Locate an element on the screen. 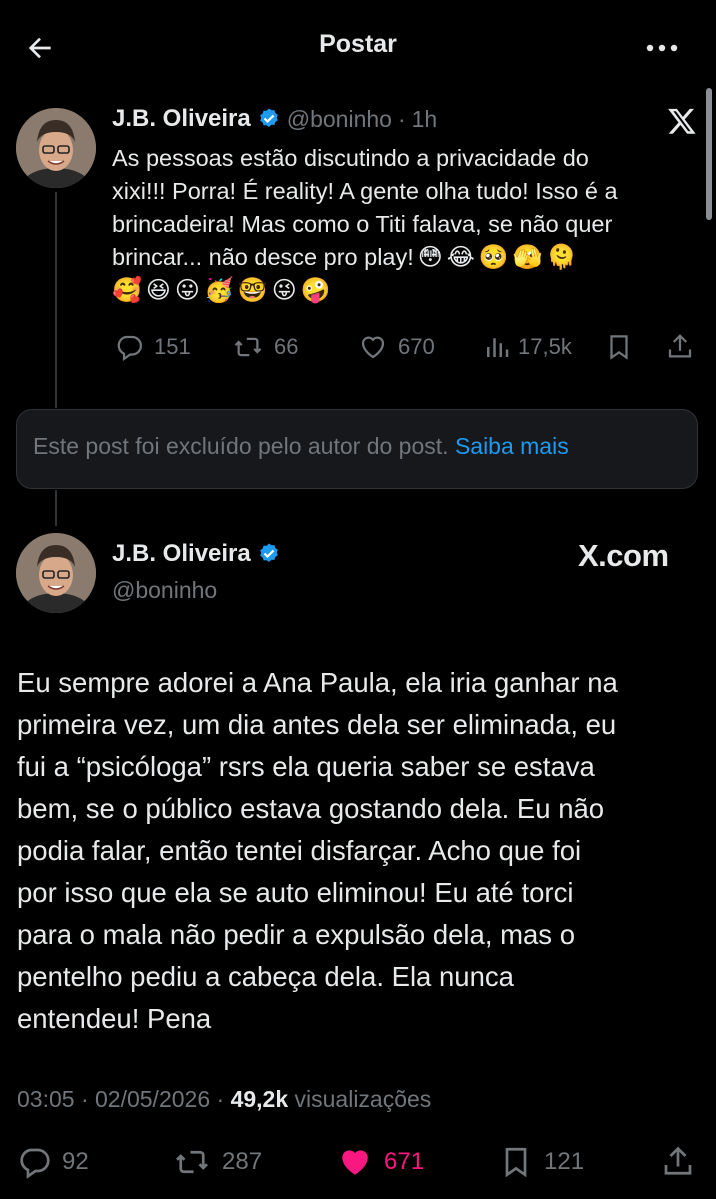 Image resolution: width=716 pixels, height=1199 pixels. like-count: 670 is located at coordinates (416, 346).